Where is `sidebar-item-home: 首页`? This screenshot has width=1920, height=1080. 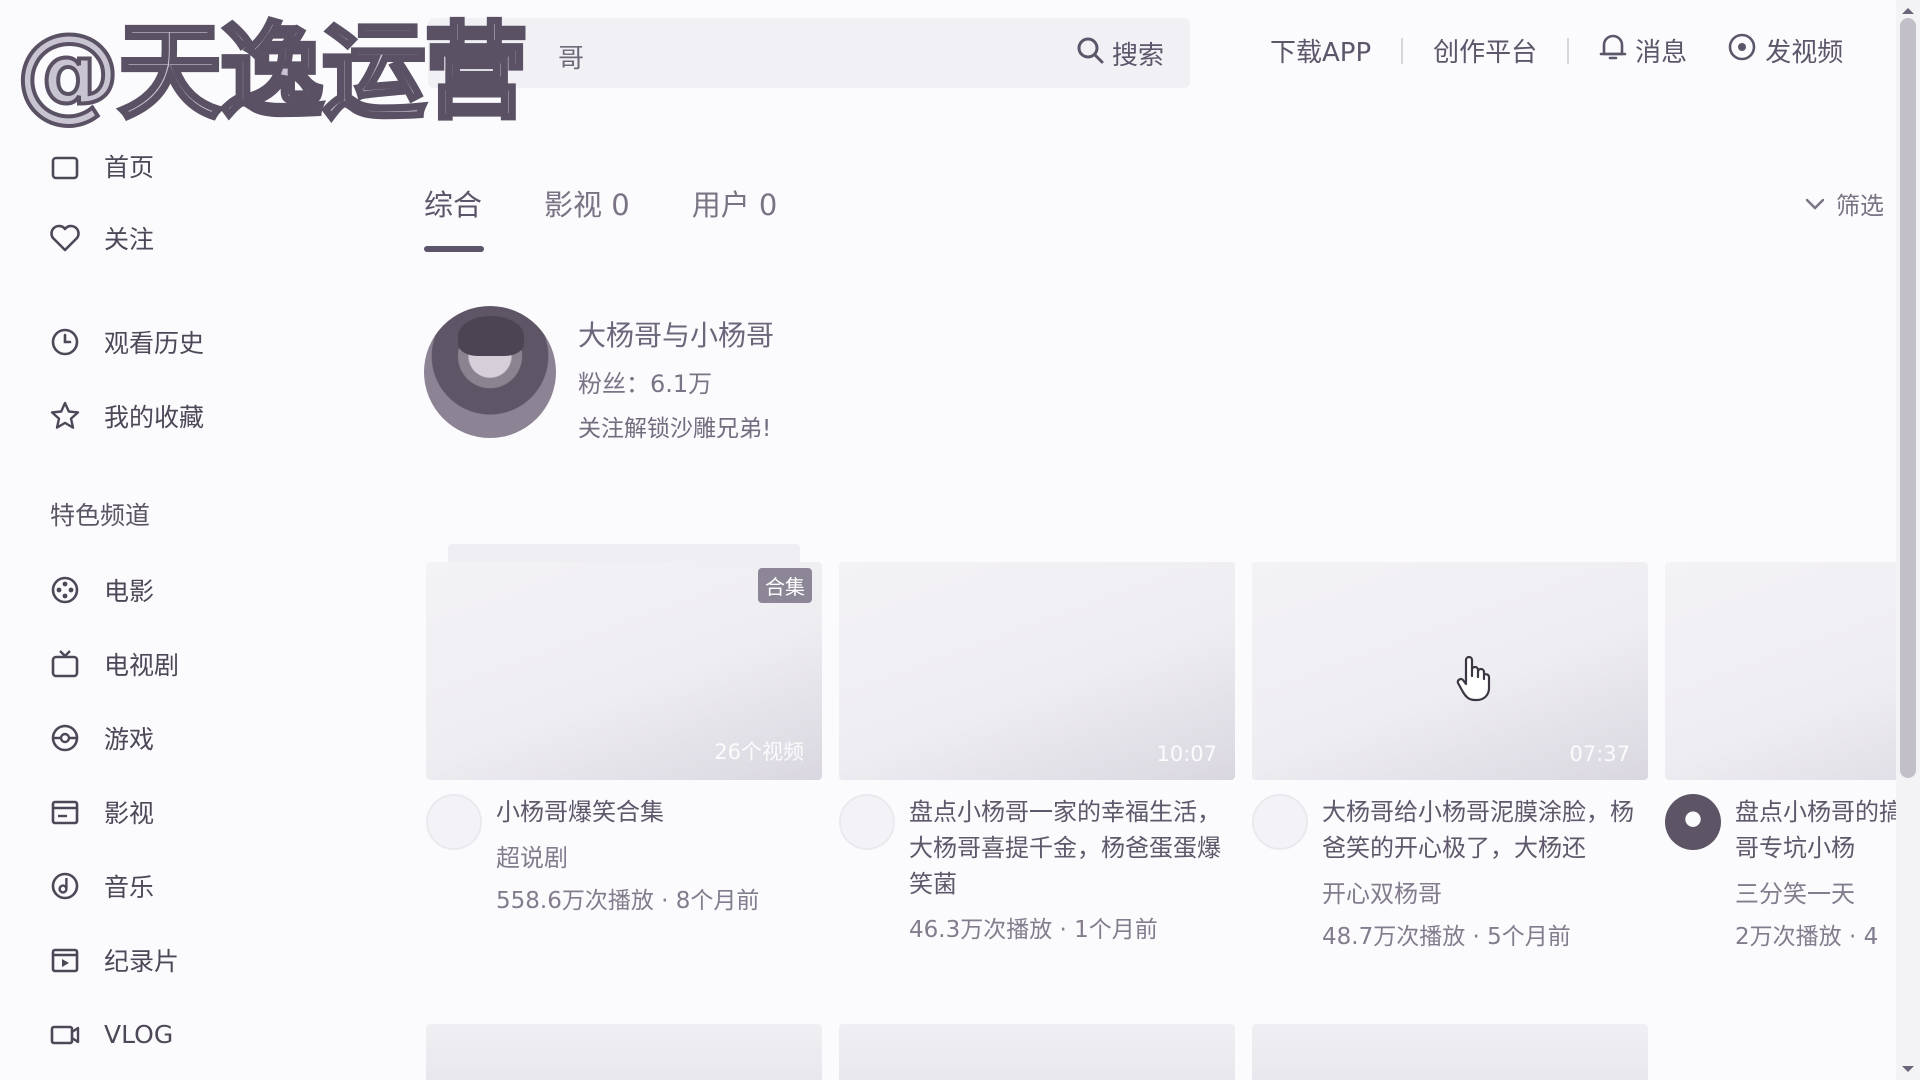 sidebar-item-home: 首页 is located at coordinates (101, 166).